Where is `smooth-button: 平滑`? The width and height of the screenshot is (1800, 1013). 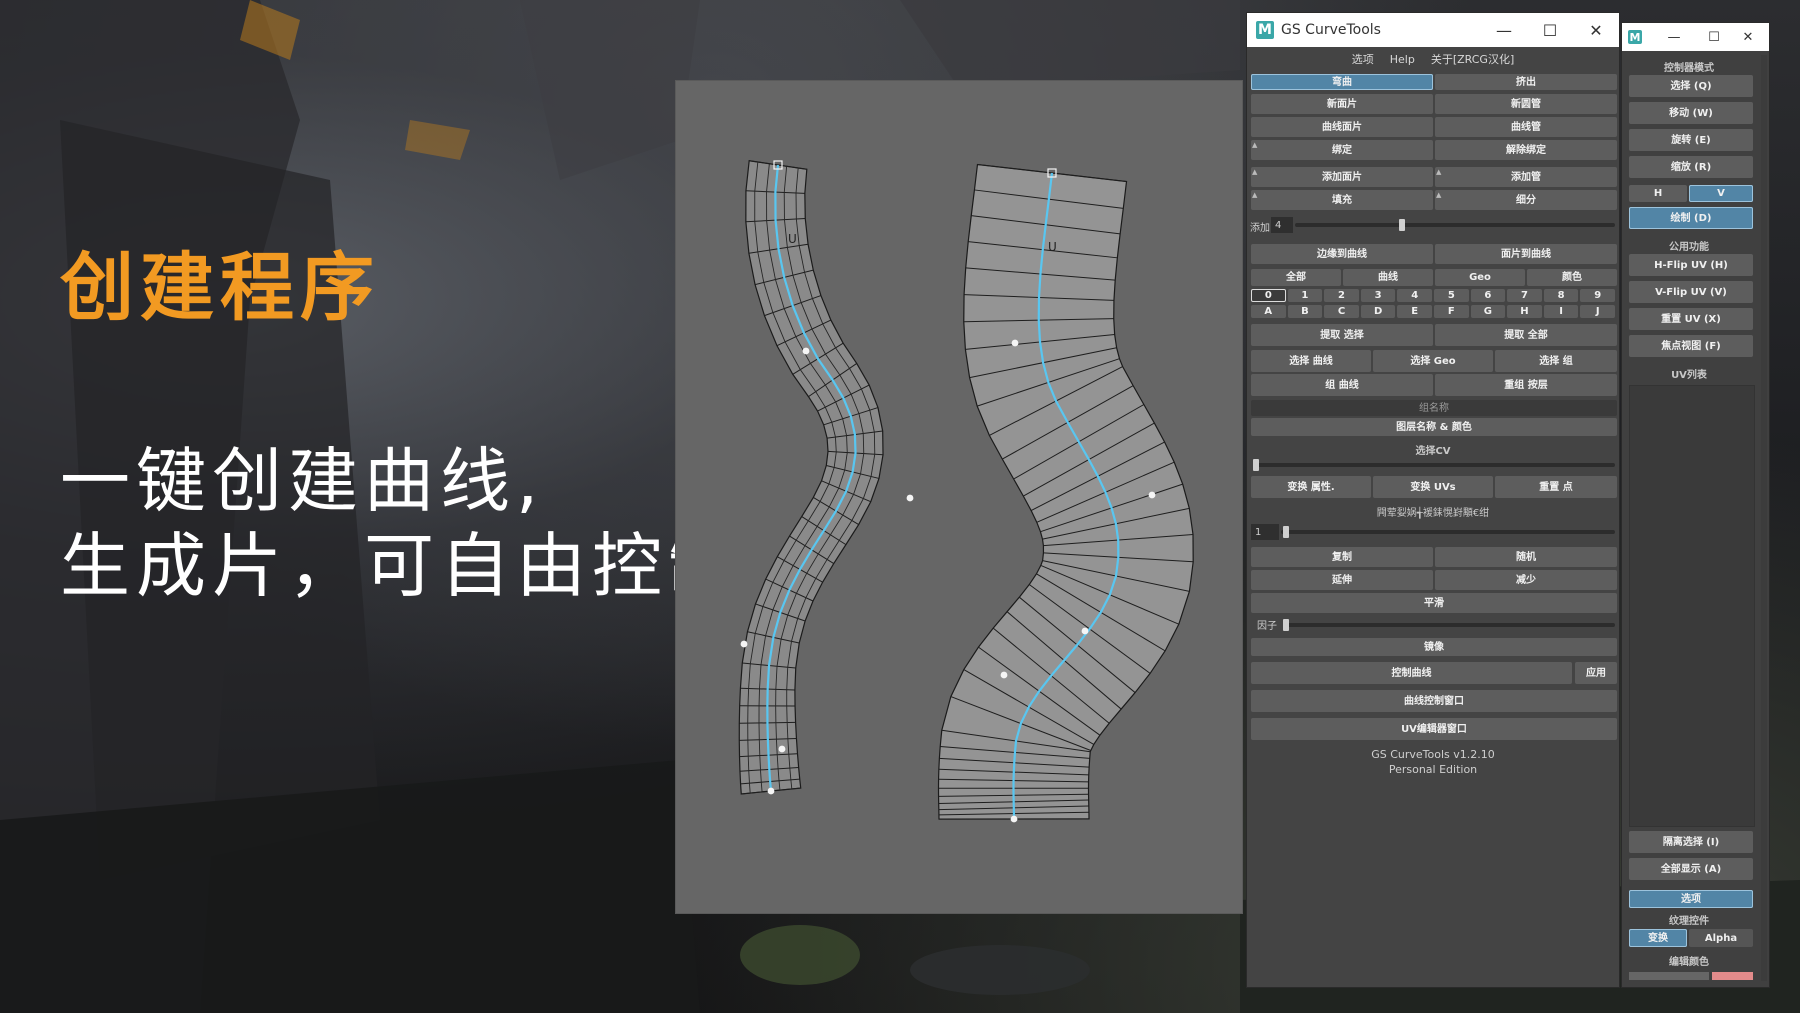
smooth-button: 平滑 is located at coordinates (1434, 603).